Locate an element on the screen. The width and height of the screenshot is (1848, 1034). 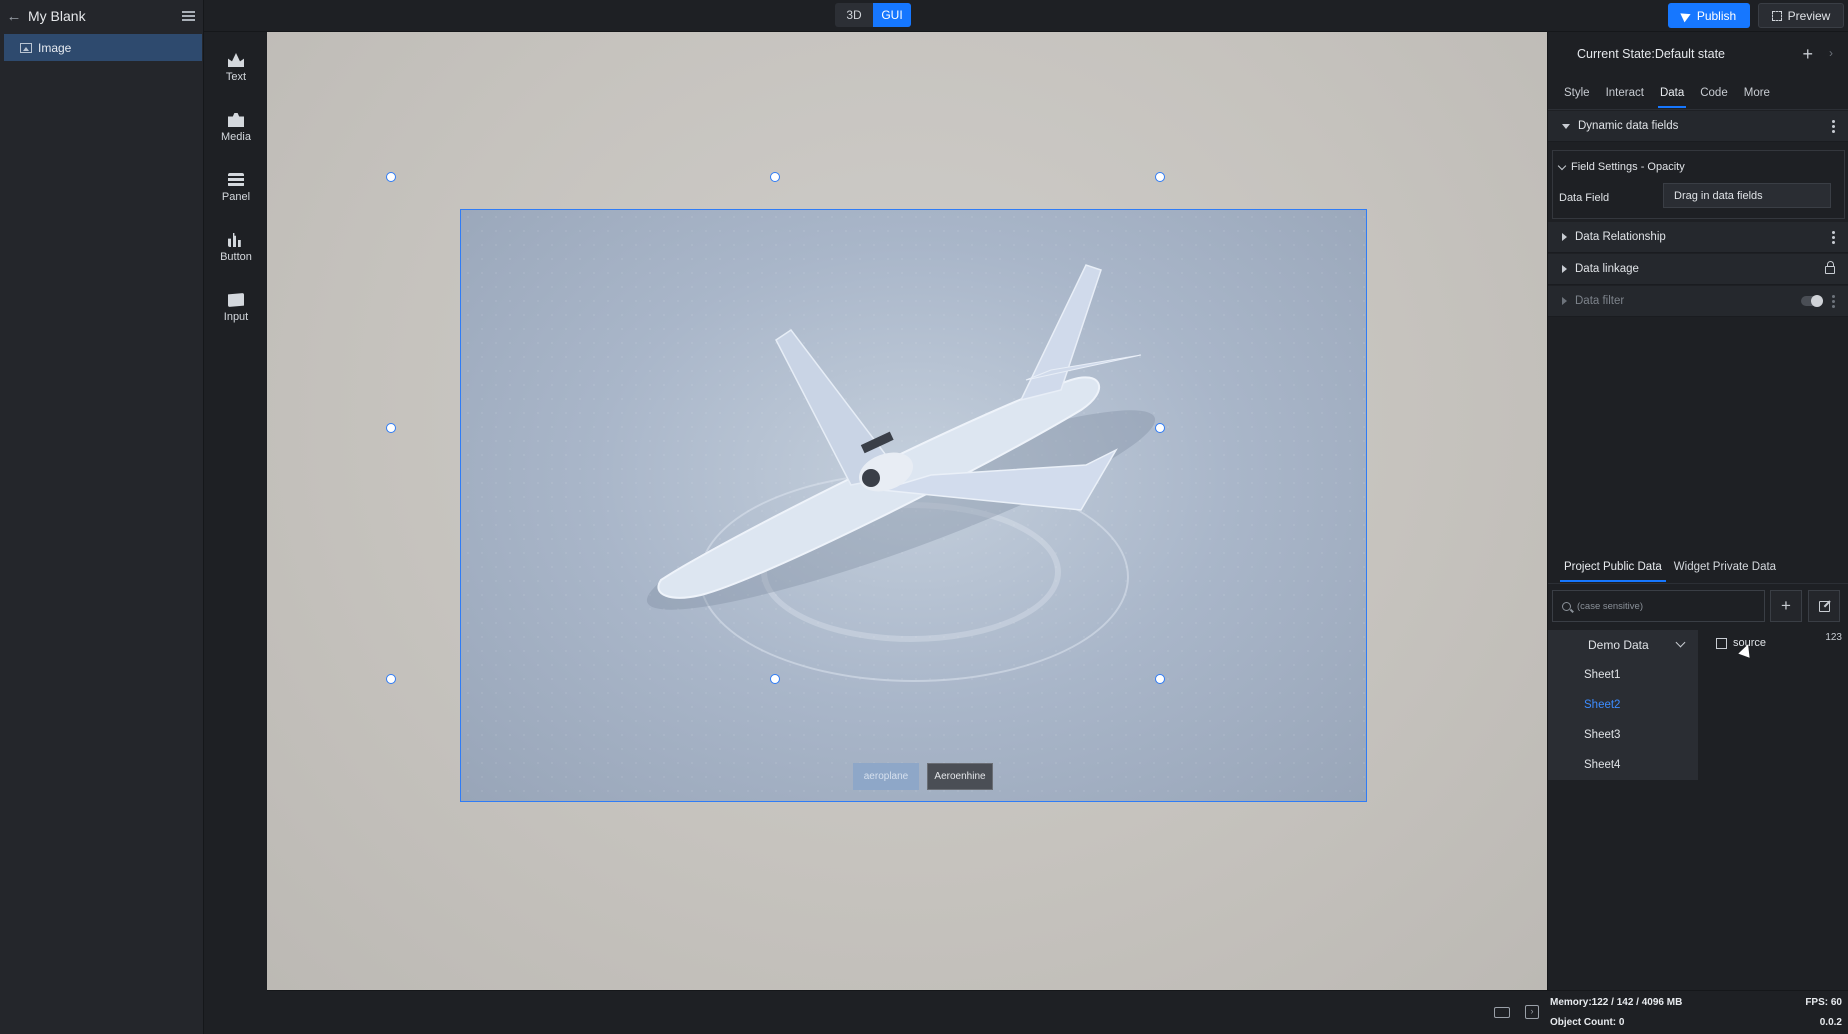
plus-icon: + is located at coordinates (1786, 605).